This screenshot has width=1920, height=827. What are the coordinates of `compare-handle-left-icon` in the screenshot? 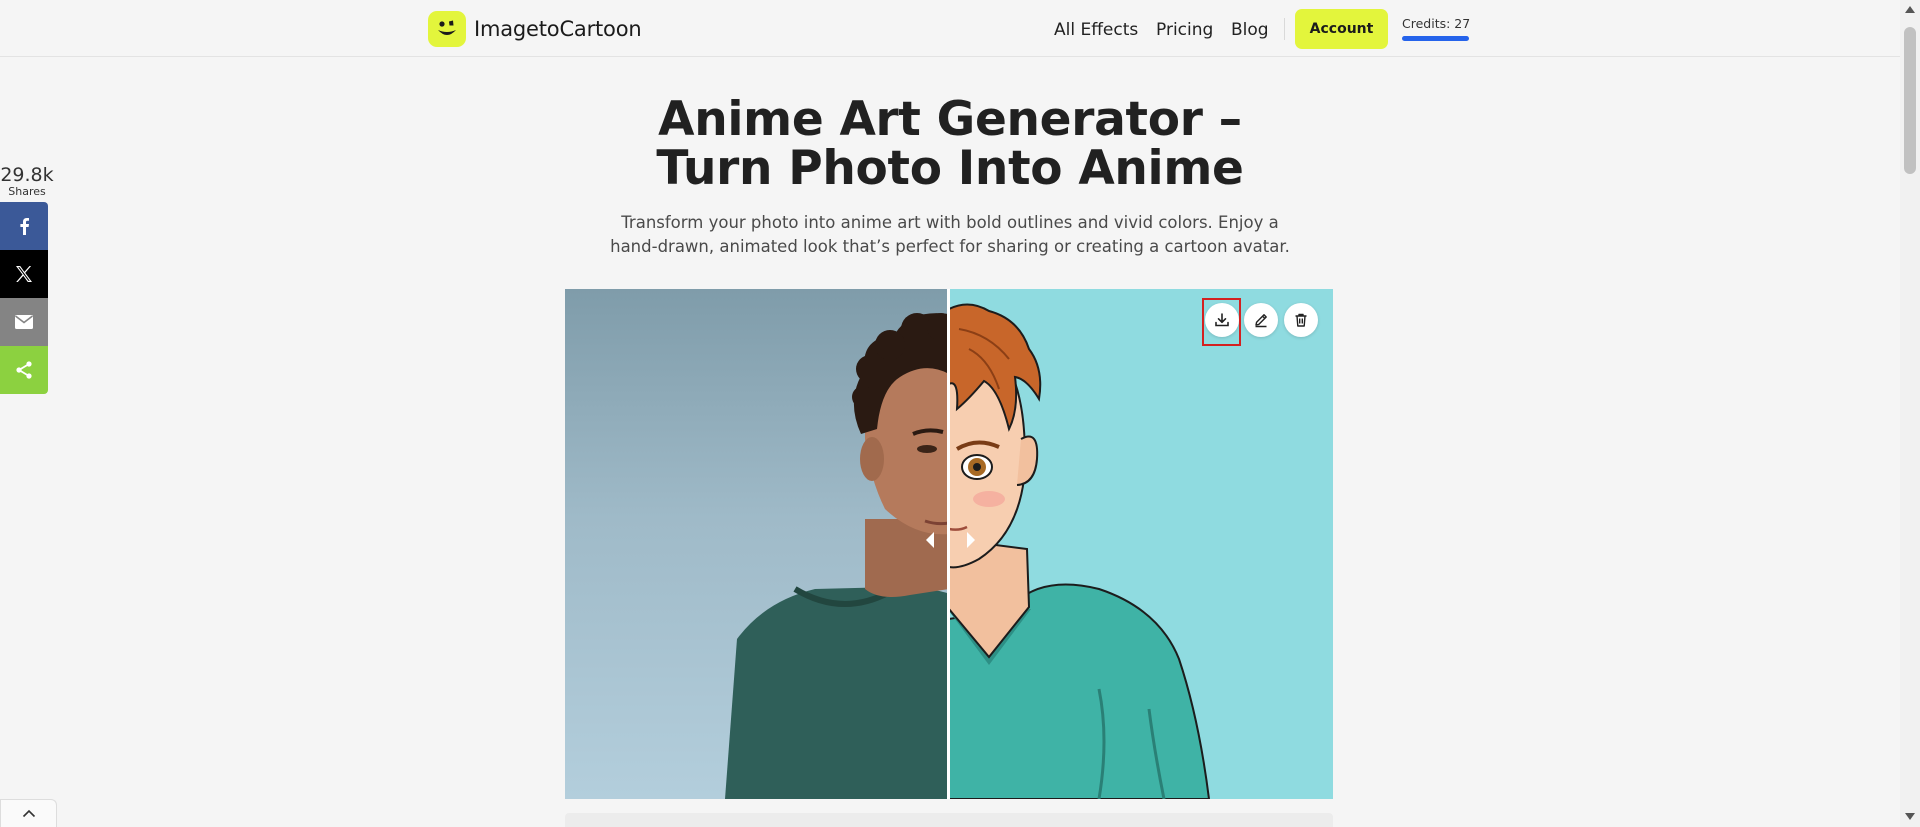 It's located at (930, 540).